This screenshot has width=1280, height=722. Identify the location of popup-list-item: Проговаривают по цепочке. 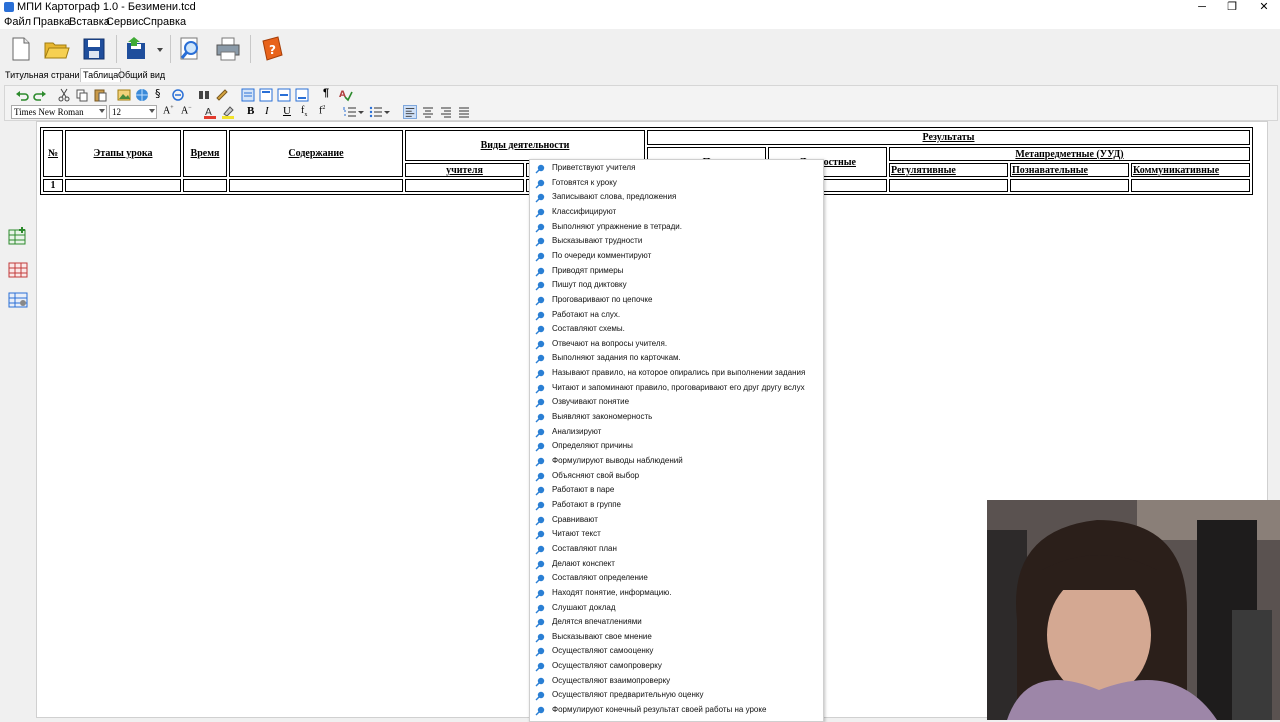
(676, 301).